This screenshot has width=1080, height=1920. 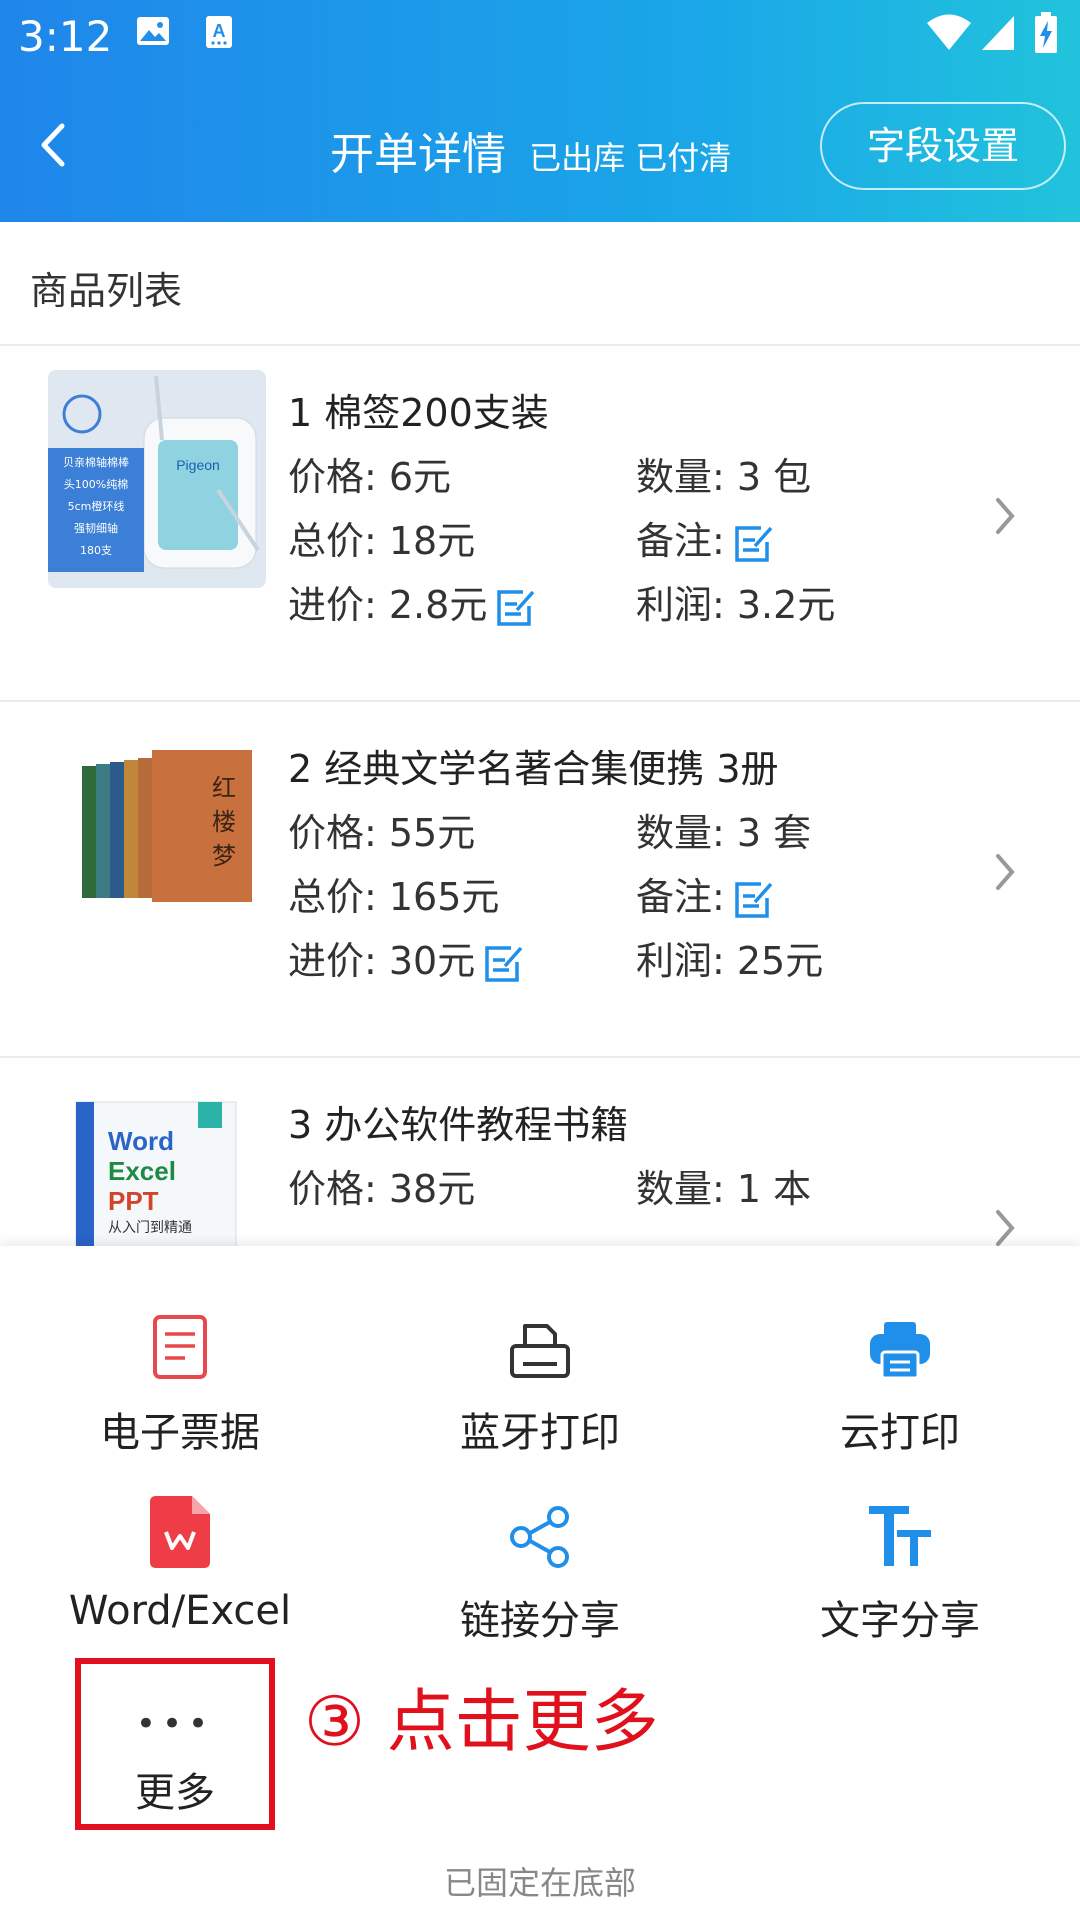 I want to click on image-notification-icon, so click(x=153, y=31).